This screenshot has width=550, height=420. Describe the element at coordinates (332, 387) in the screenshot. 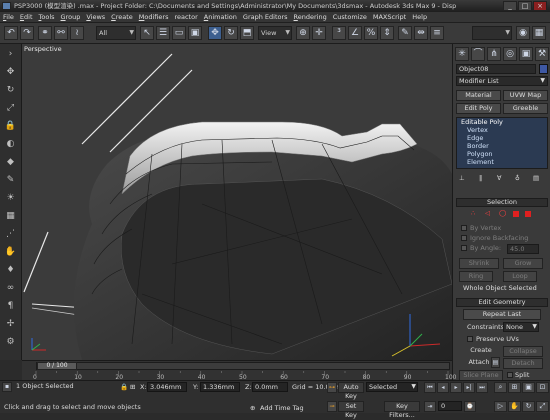

I see `key-mode-icon: ⊶` at that location.